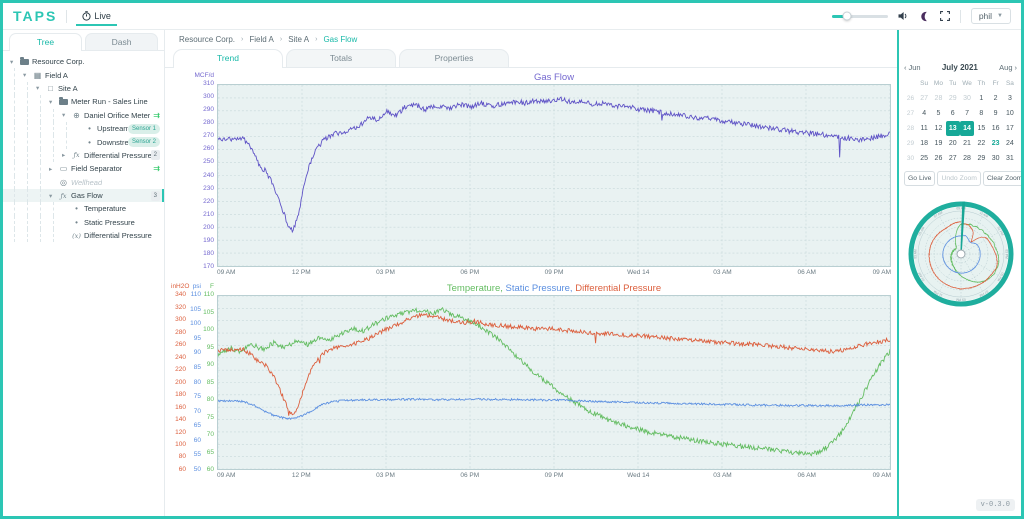  What do you see at coordinates (938, 143) in the screenshot?
I see `calendar-day-19: 19` at bounding box center [938, 143].